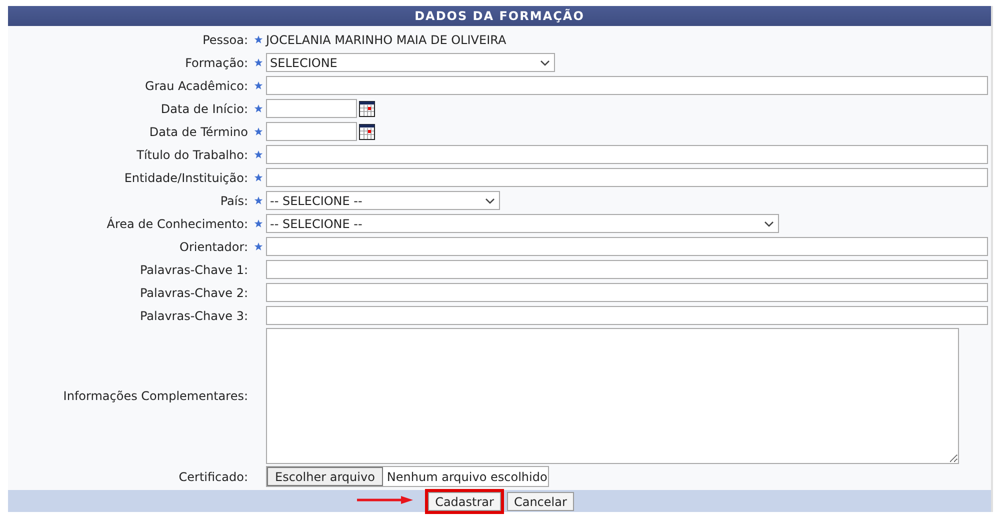  What do you see at coordinates (196, 86) in the screenshot?
I see `field-label: Grau Acadêmico:` at bounding box center [196, 86].